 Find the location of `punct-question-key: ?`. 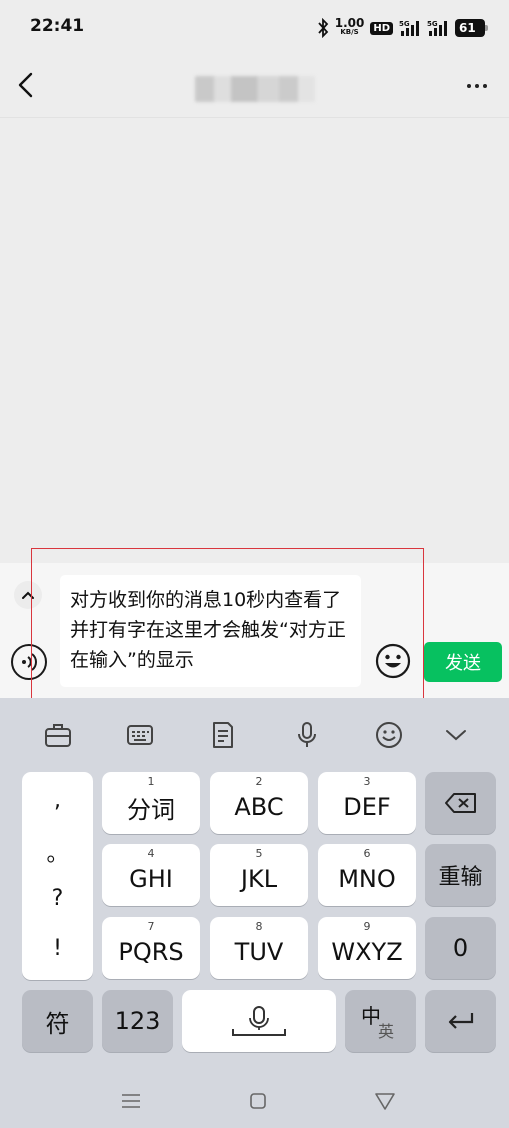

punct-question-key: ? is located at coordinates (57, 898).